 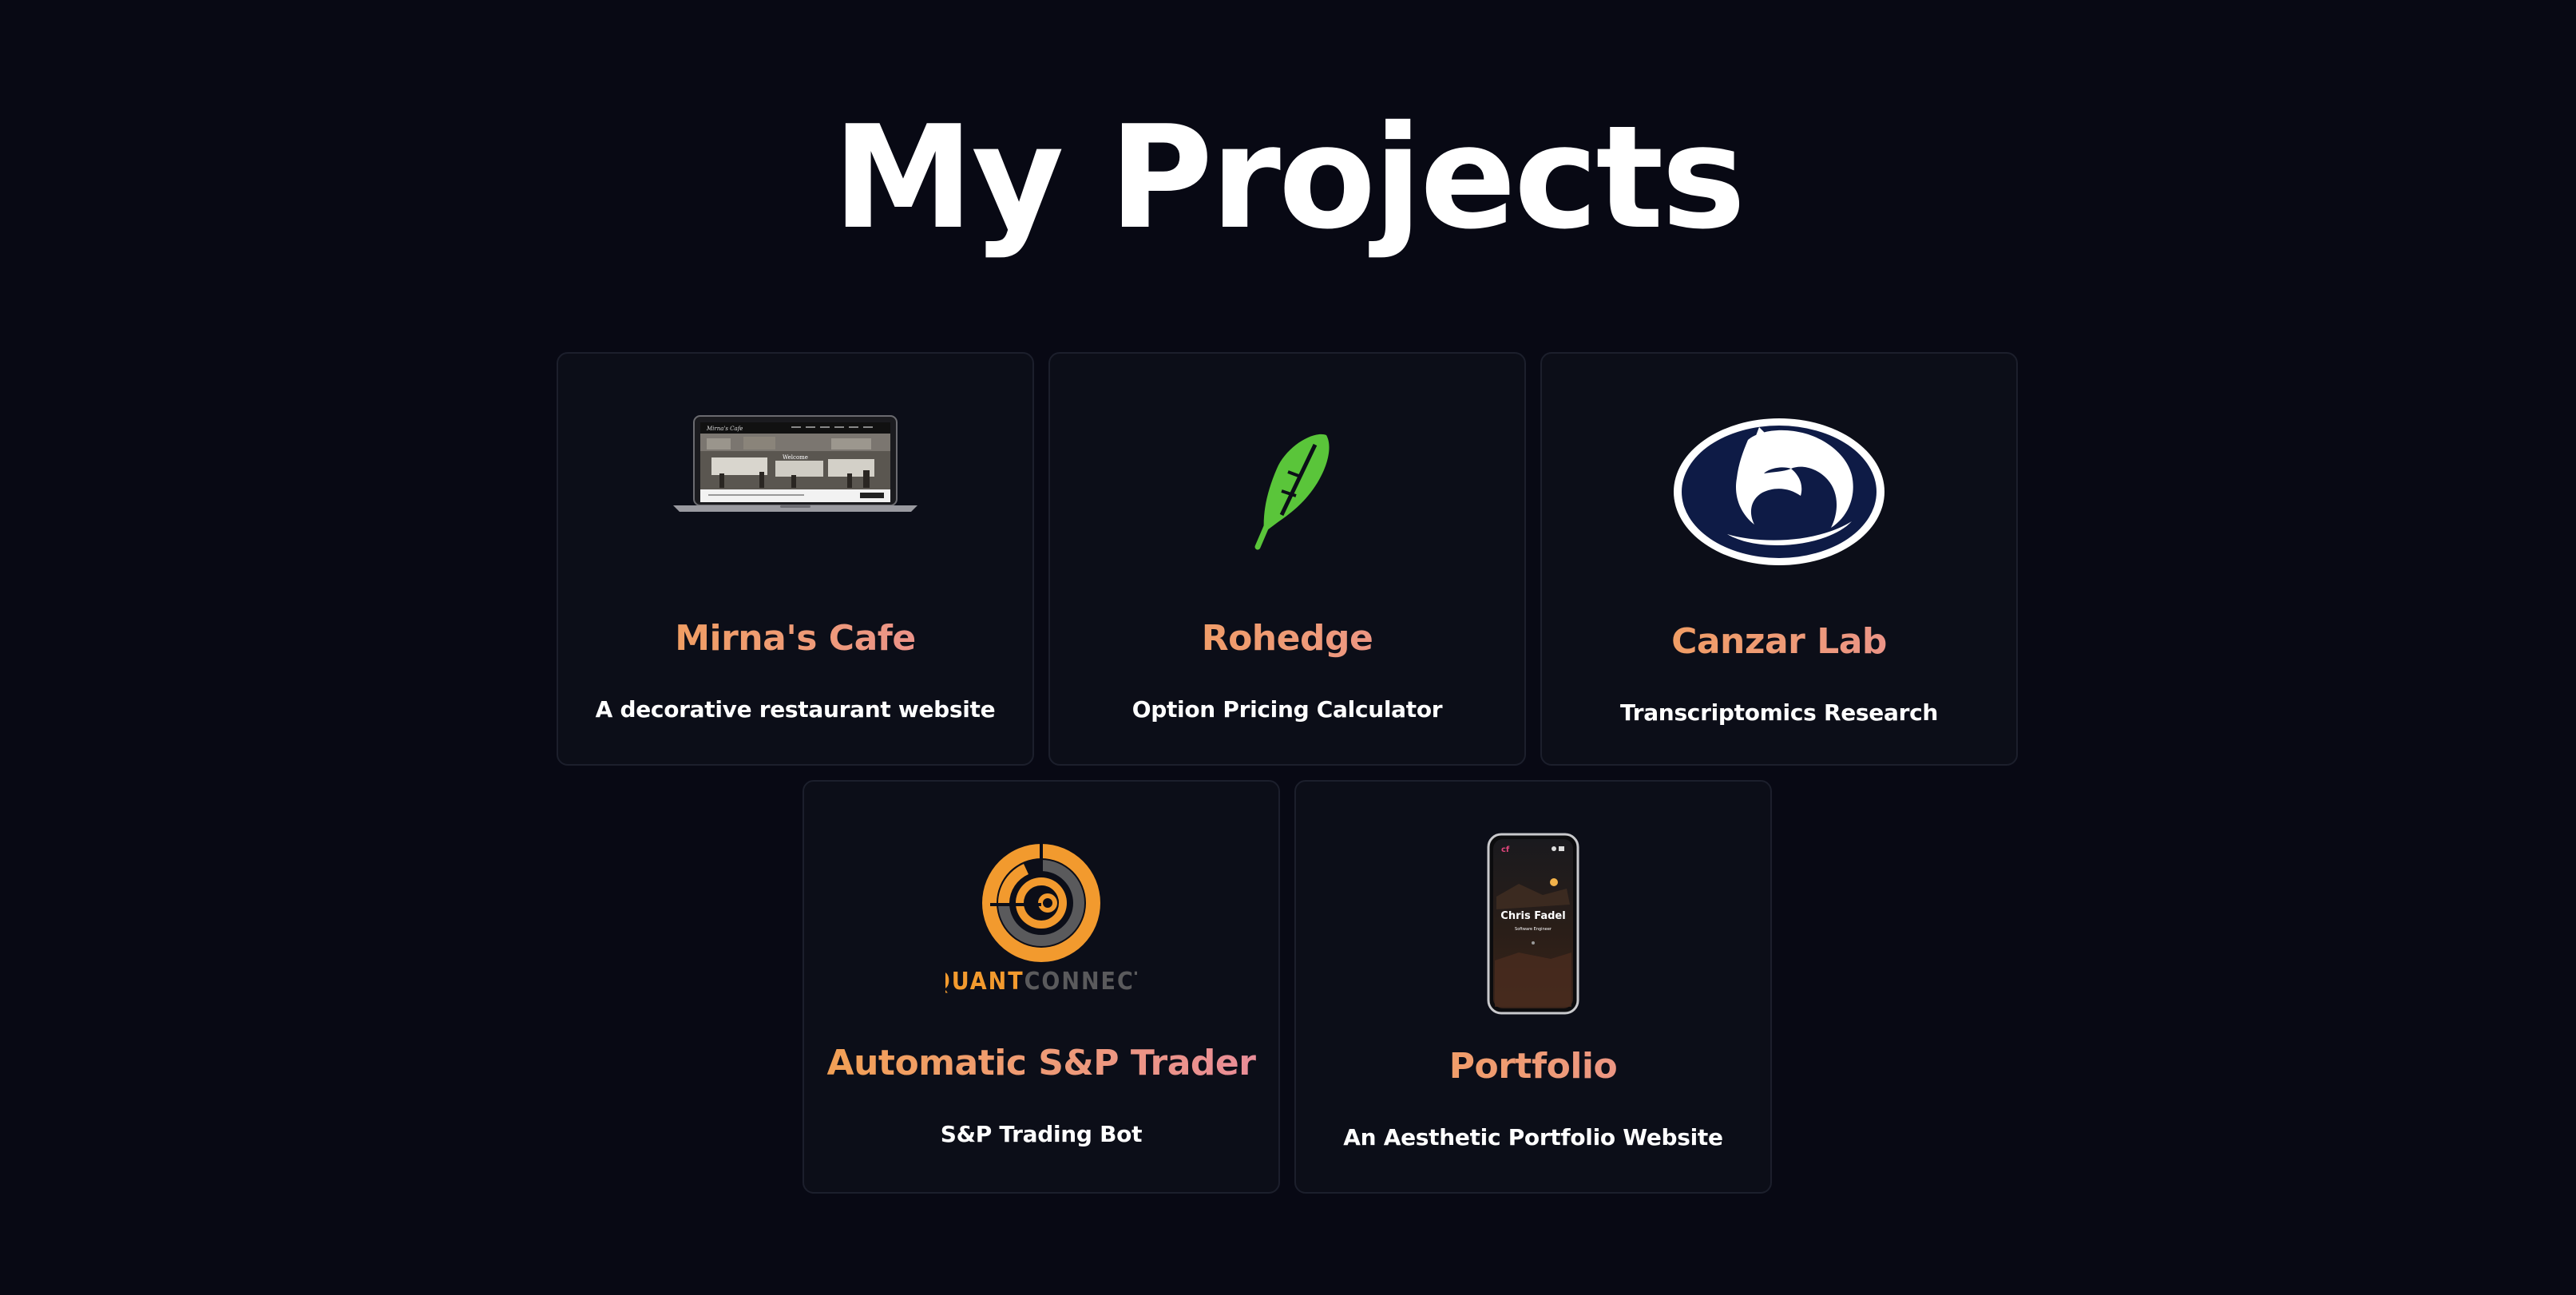 What do you see at coordinates (795, 638) in the screenshot?
I see `project-title: Mirna's Cafe` at bounding box center [795, 638].